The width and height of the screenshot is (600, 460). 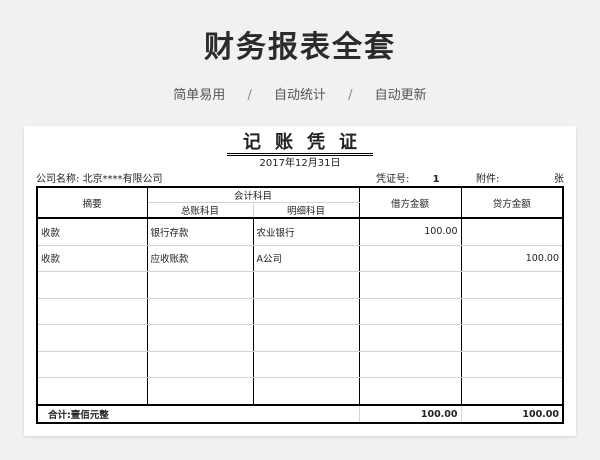 What do you see at coordinates (199, 95) in the screenshot?
I see `feature-item: 简单易用` at bounding box center [199, 95].